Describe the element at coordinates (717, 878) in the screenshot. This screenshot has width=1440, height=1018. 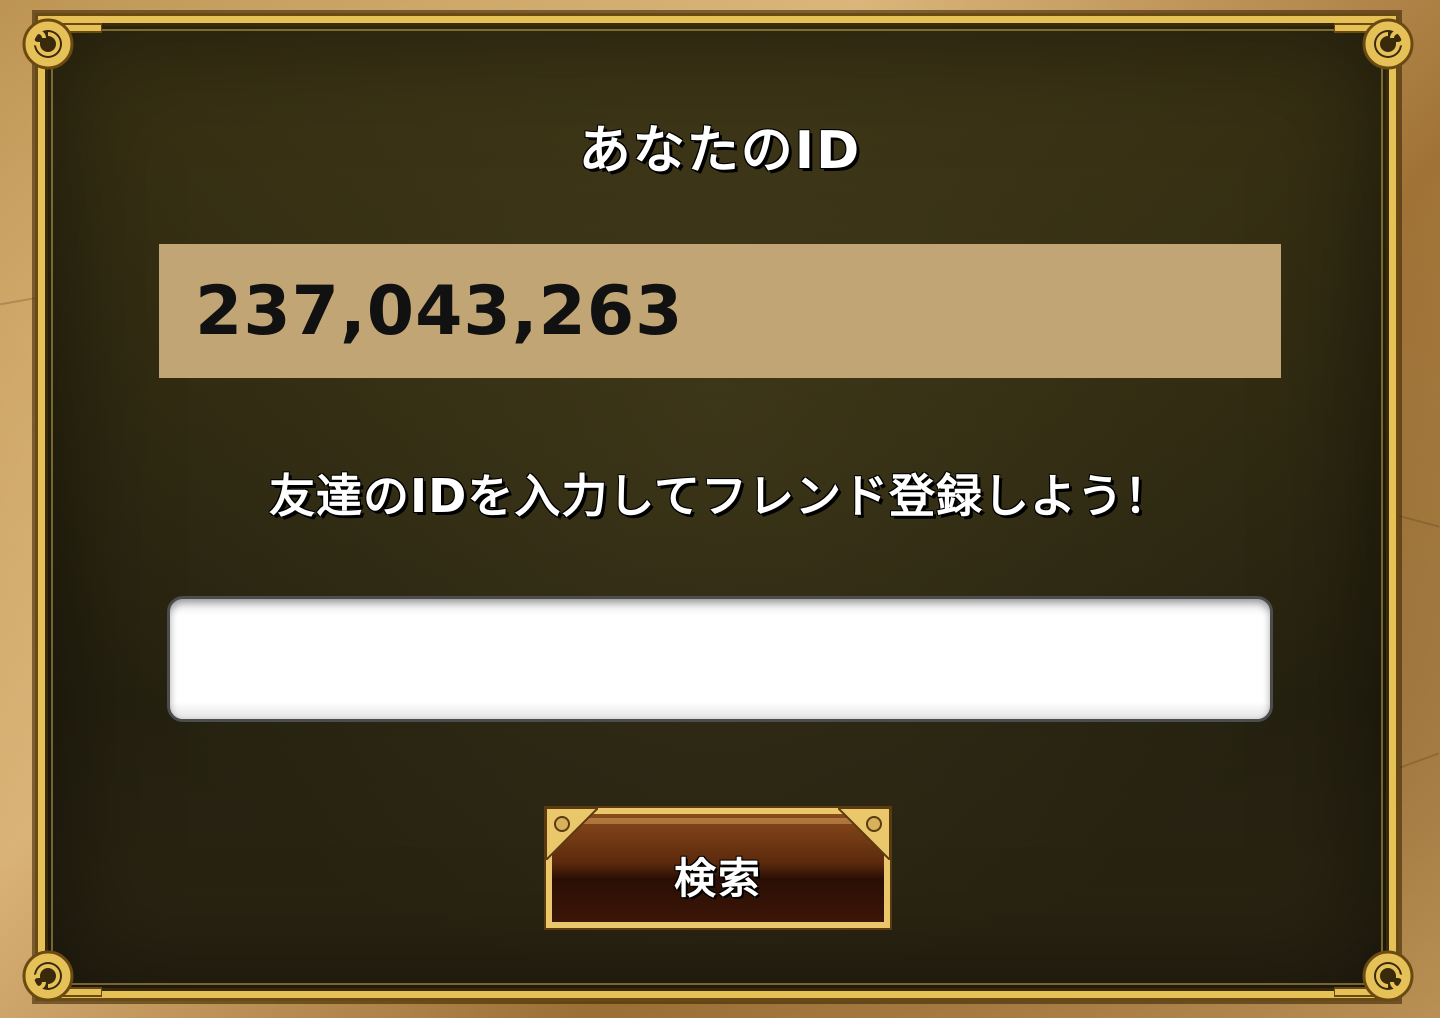
I see `search-button-label: 検索` at that location.